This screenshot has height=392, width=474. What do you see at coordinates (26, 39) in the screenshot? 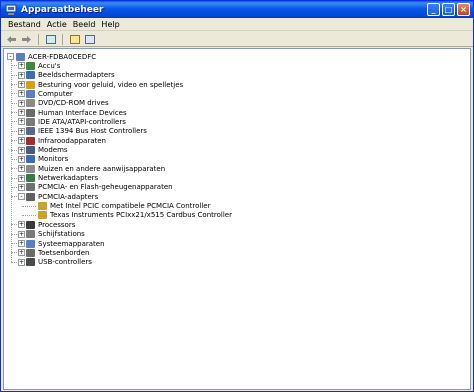
I see `forward-icon` at bounding box center [26, 39].